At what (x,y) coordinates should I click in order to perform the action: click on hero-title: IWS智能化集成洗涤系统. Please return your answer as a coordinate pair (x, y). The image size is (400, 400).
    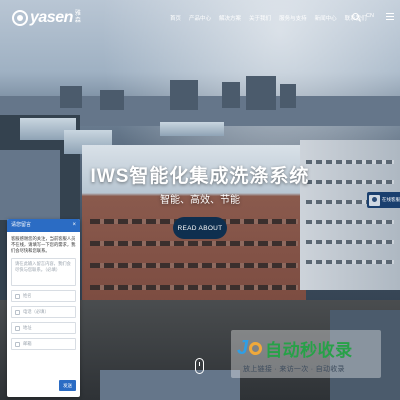
    Looking at the image, I should click on (200, 176).